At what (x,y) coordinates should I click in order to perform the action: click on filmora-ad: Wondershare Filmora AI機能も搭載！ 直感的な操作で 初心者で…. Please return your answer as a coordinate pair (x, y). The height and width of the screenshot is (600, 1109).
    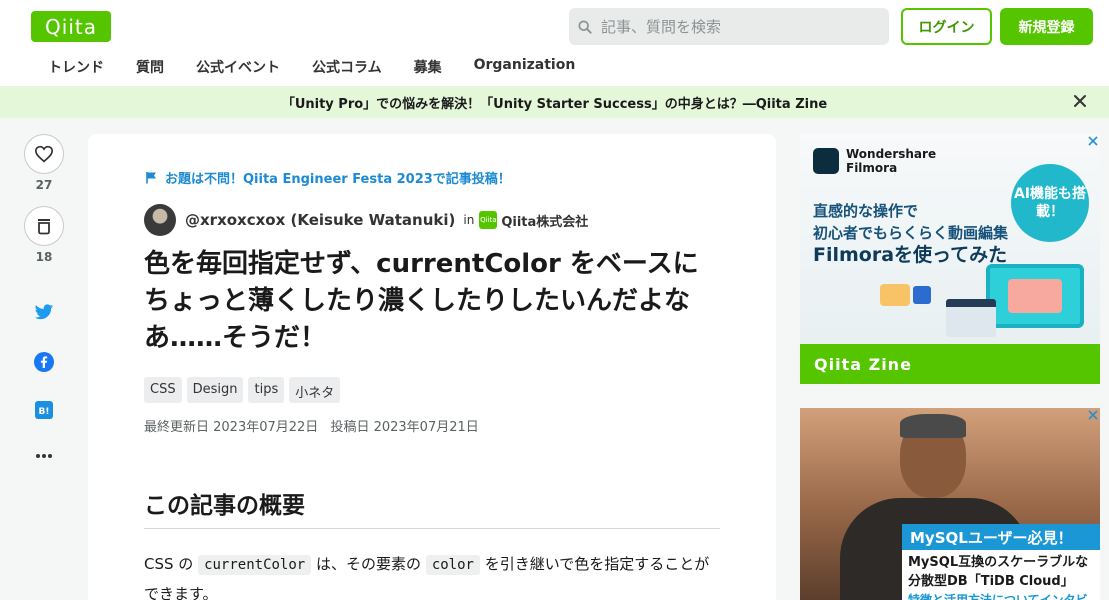
    Looking at the image, I should click on (950, 259).